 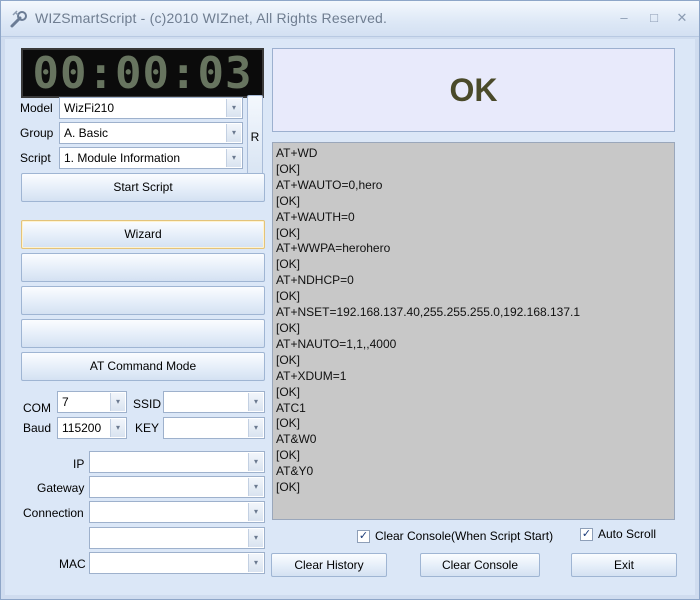 What do you see at coordinates (682, 18) in the screenshot?
I see `close-button: ✕` at bounding box center [682, 18].